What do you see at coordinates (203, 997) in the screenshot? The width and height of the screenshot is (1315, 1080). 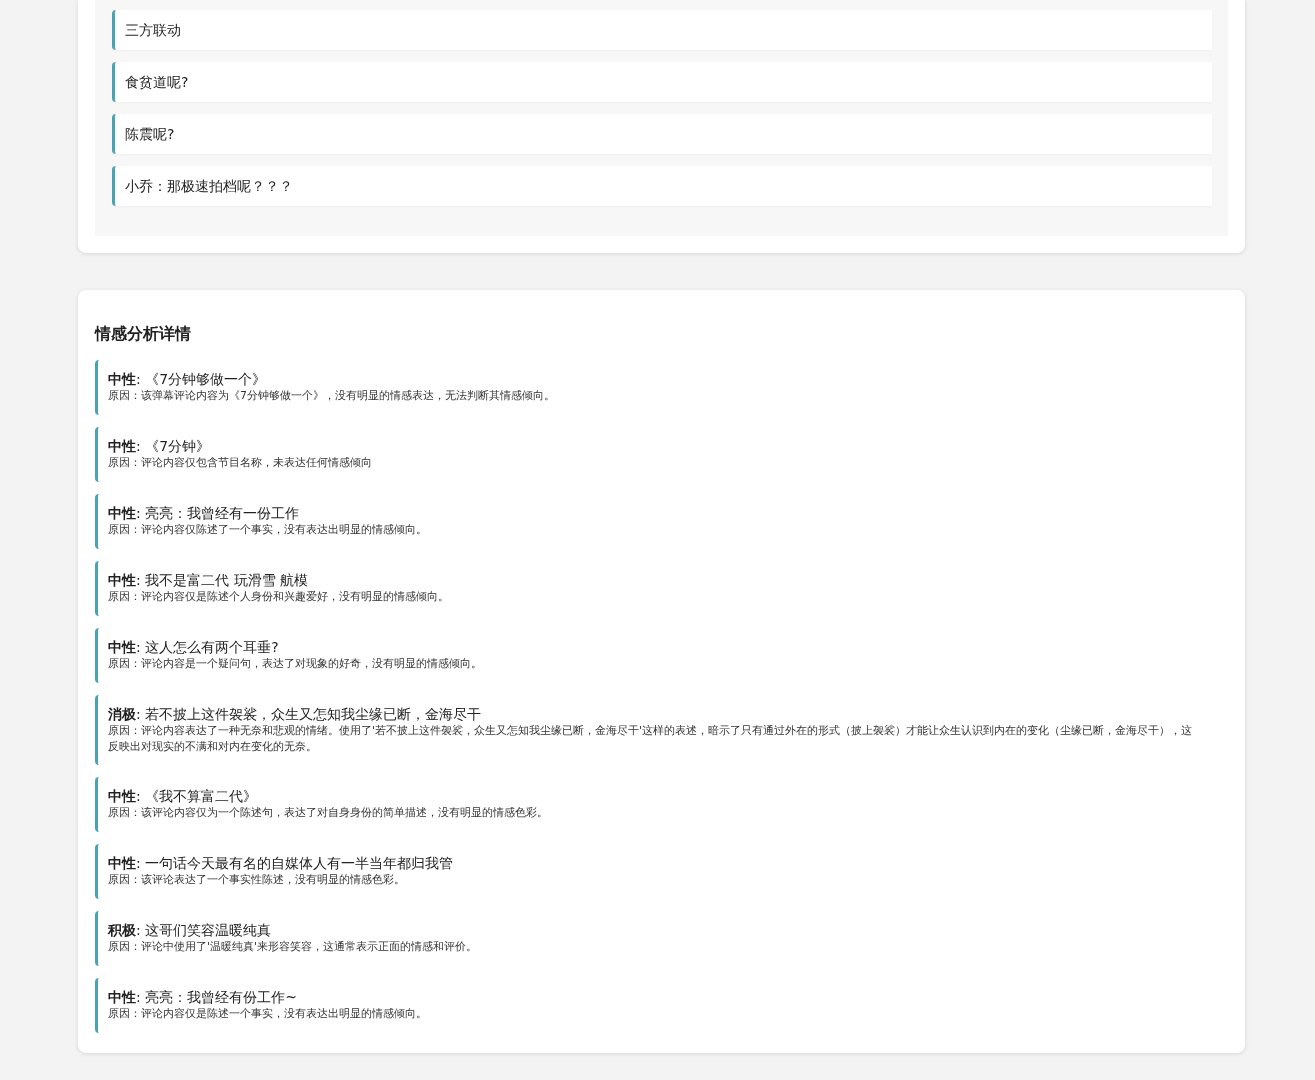 I see `sentiment-heading: 中性: 亮亮：我曾经有份工作~` at bounding box center [203, 997].